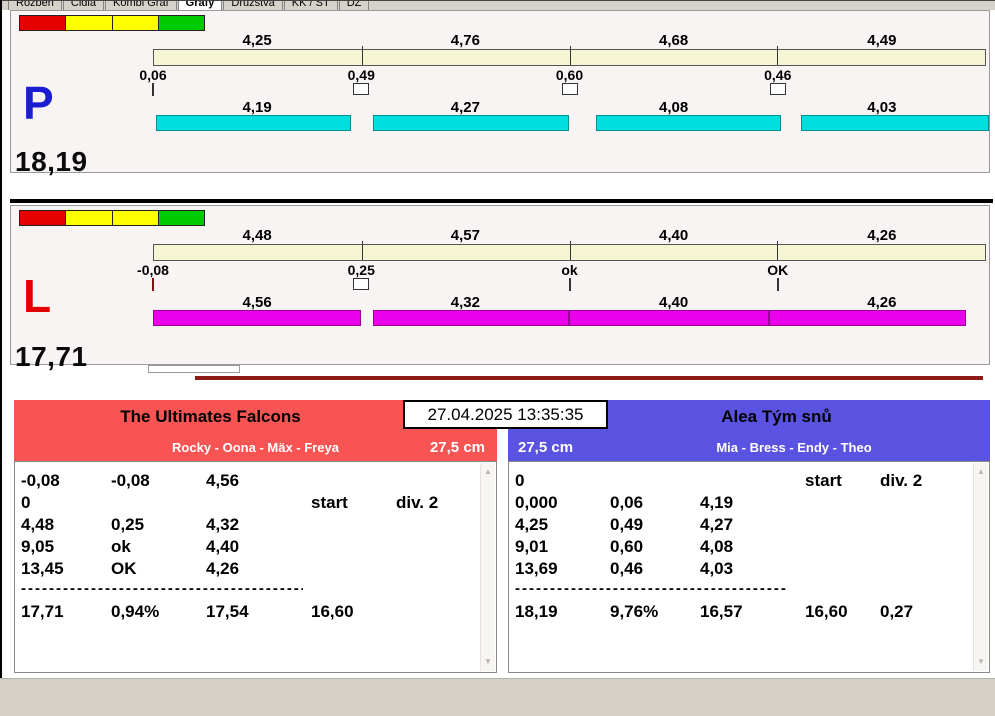 This screenshot has height=716, width=995. I want to click on changeover-label: 0,46, so click(778, 75).